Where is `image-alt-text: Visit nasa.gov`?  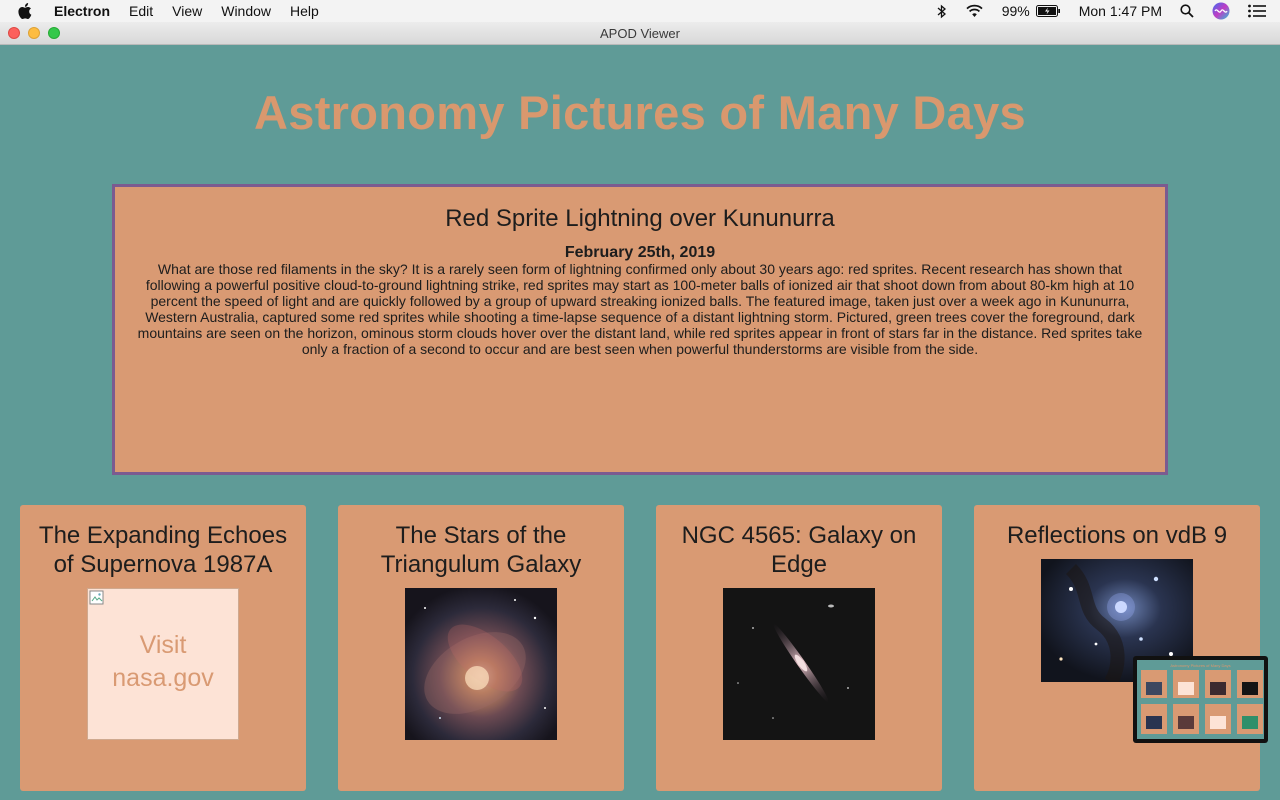 image-alt-text: Visit nasa.gov is located at coordinates (163, 661).